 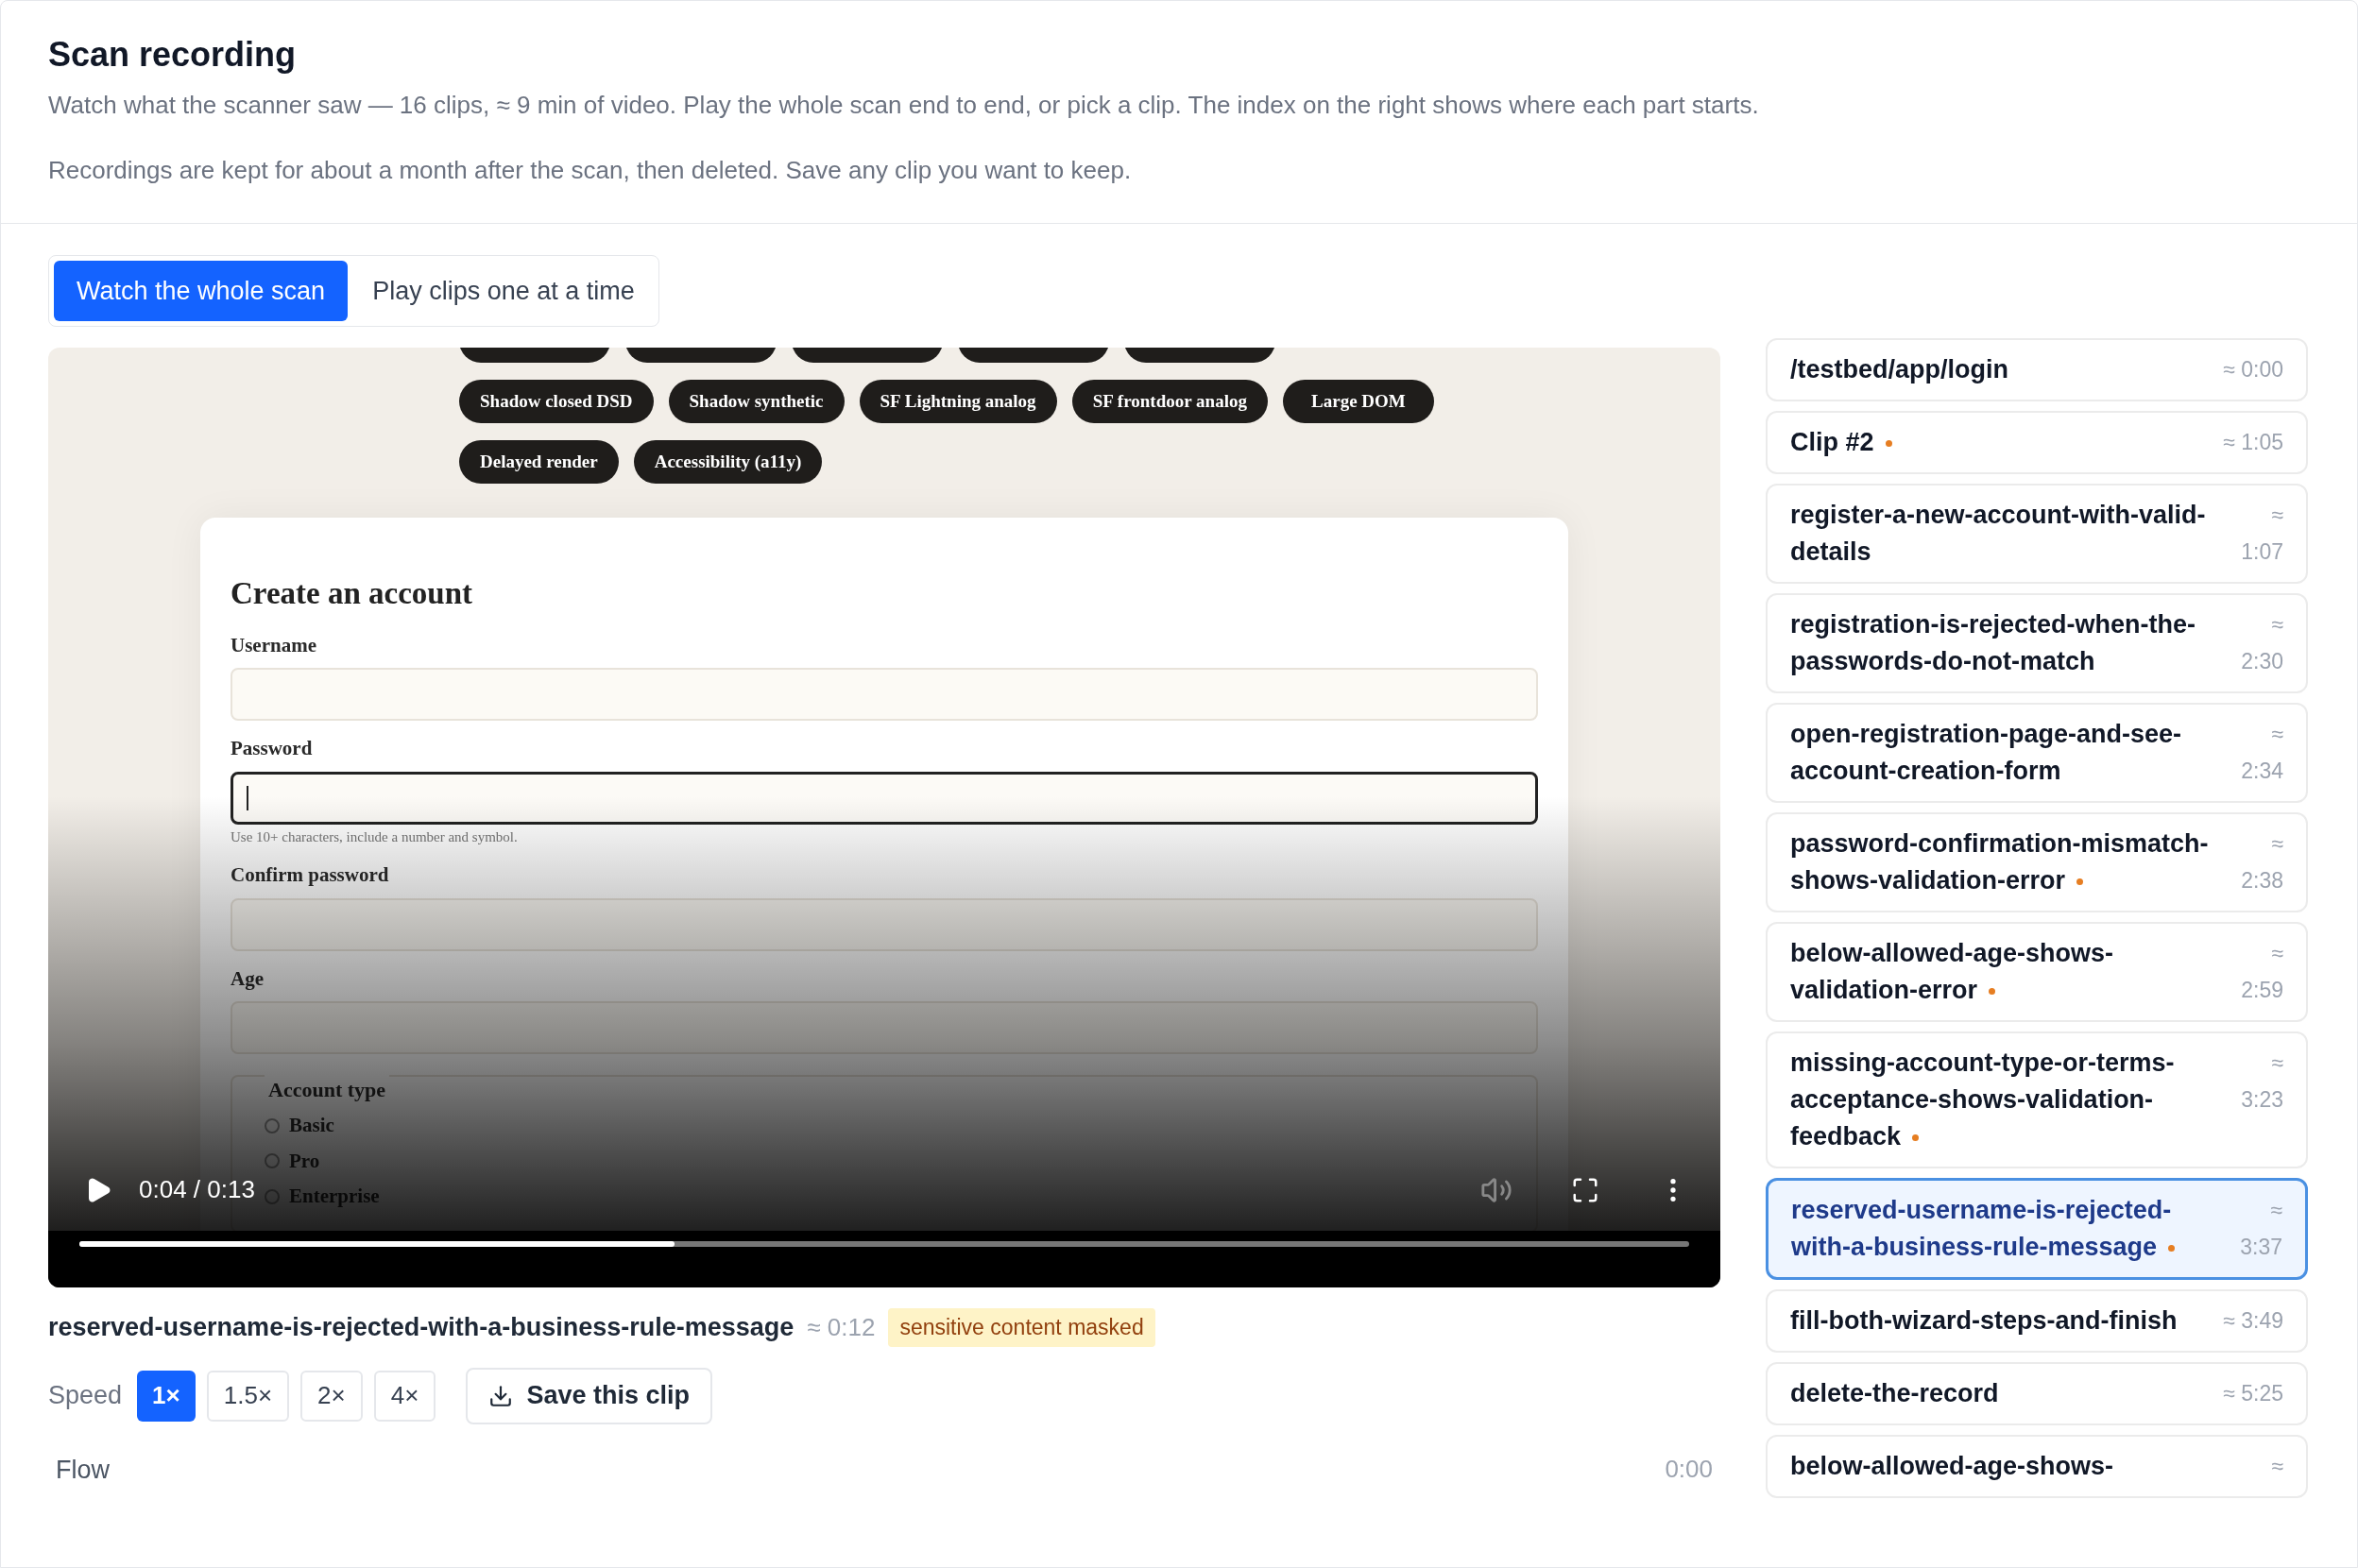 I want to click on clip-name: open-registration-page-and-see-account-creation-form, so click(x=1986, y=753).